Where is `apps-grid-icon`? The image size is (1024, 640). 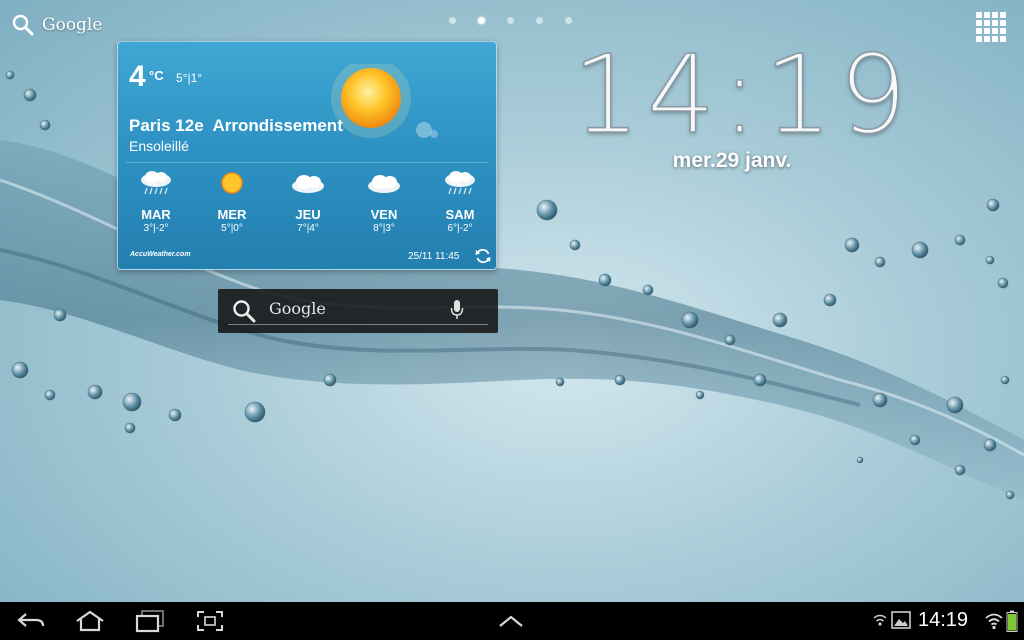
apps-grid-icon is located at coordinates (992, 28).